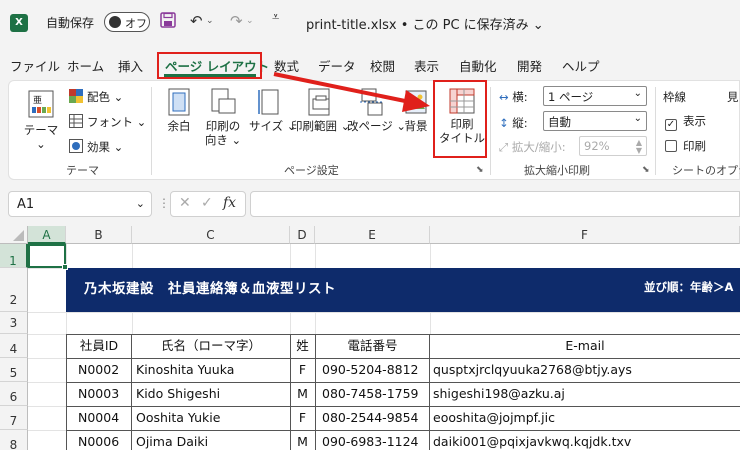  What do you see at coordinates (105, 97) in the screenshot?
I see `colors-label: 配色 ⌄` at bounding box center [105, 97].